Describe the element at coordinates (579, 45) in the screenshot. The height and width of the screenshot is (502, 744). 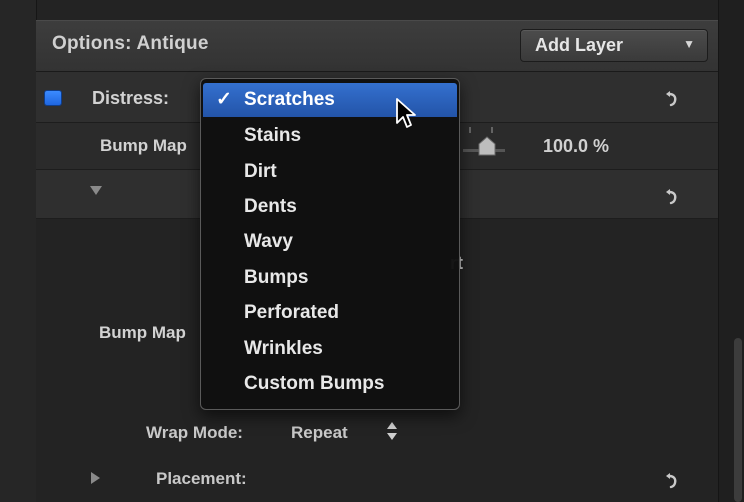
I see `add-layer-label: Add Layer` at that location.